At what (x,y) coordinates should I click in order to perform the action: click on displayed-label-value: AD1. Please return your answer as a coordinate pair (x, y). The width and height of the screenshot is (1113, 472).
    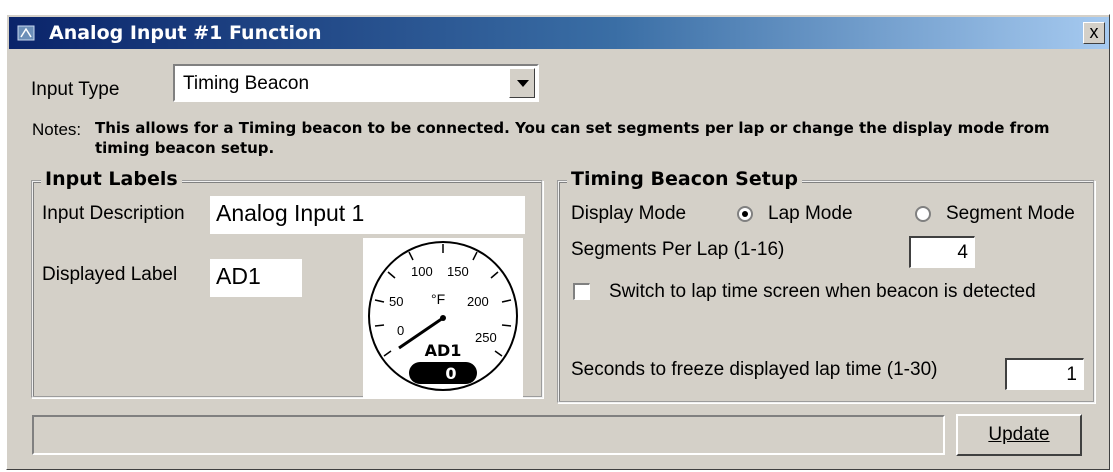
    Looking at the image, I should click on (238, 276).